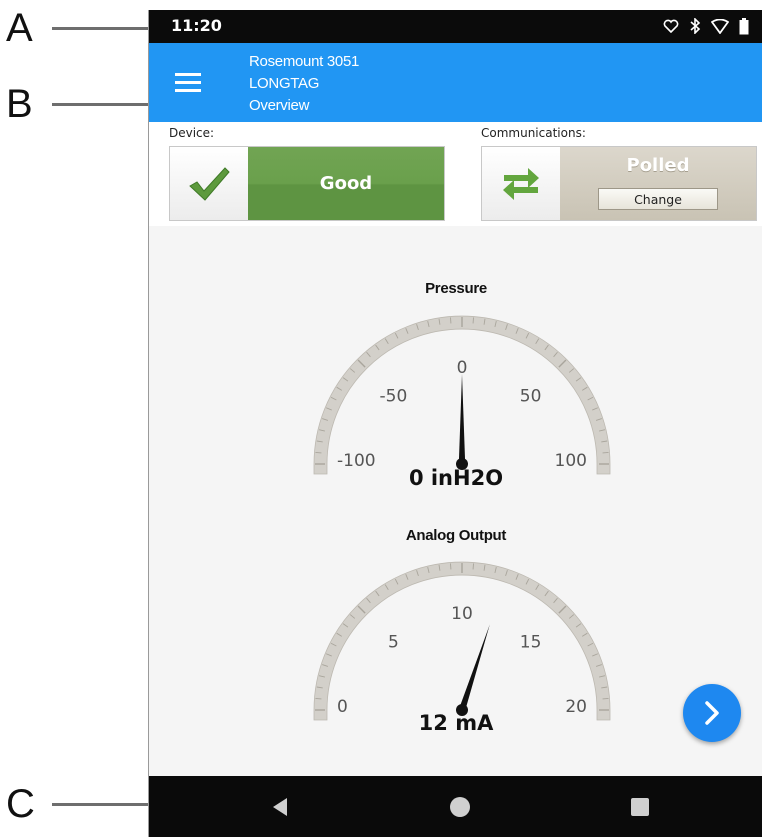  I want to click on navigation-bar, so click(455, 806).